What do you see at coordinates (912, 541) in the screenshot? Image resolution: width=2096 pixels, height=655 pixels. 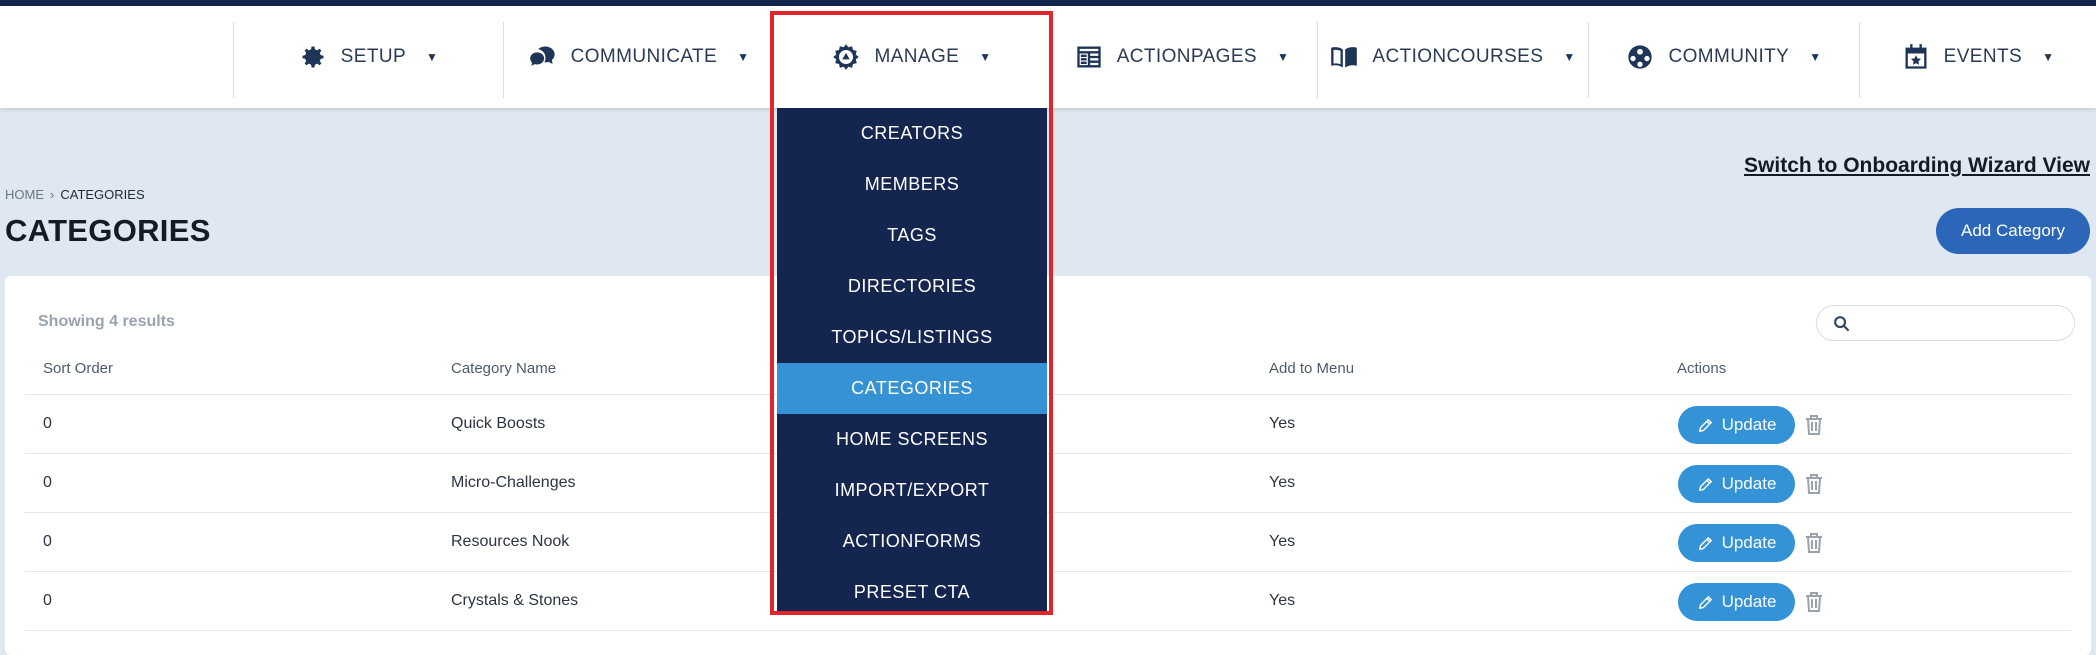 I see `menu-item-actionforms: ACTIONFORMS` at bounding box center [912, 541].